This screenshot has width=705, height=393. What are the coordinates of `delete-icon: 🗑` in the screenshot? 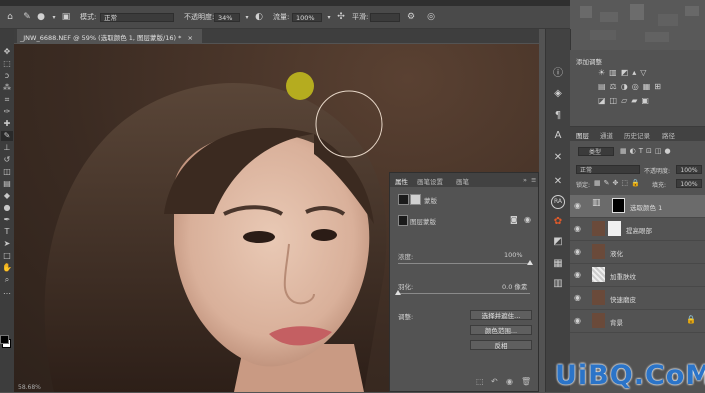 It's located at (526, 381).